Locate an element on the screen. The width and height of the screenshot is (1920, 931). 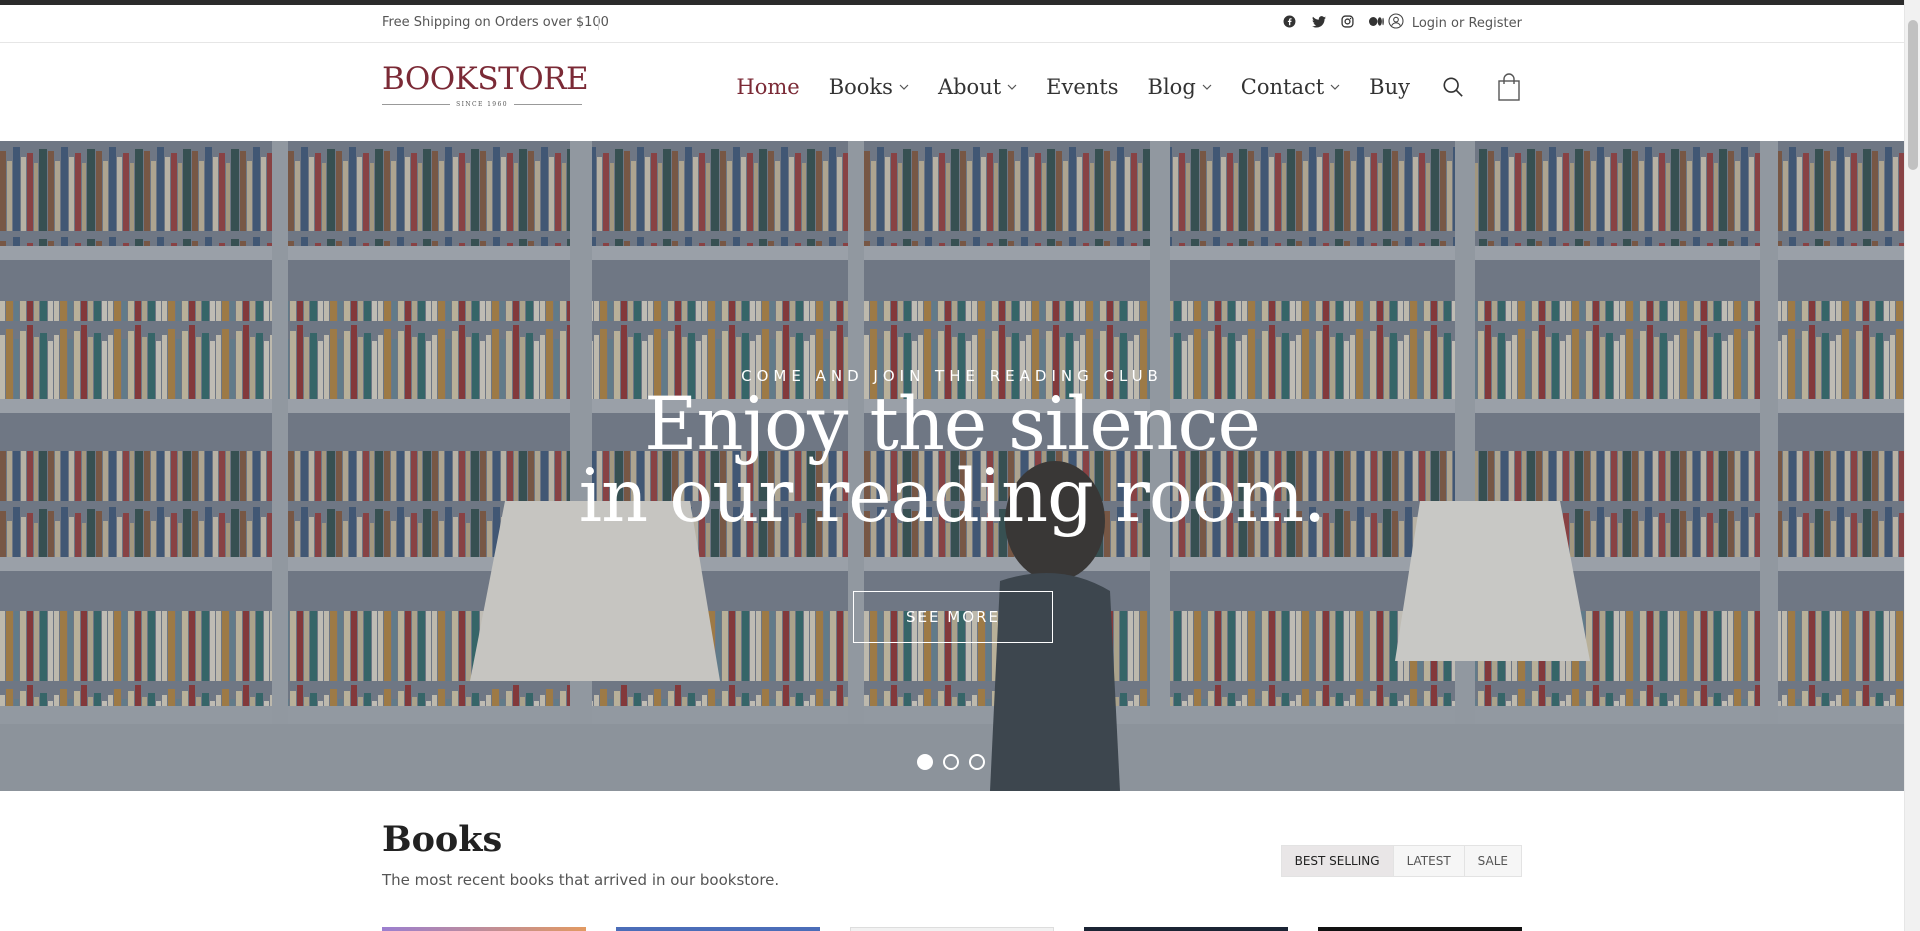
books-filter-tabs: BEST SELLING LATEST SALE is located at coordinates (1401, 861).